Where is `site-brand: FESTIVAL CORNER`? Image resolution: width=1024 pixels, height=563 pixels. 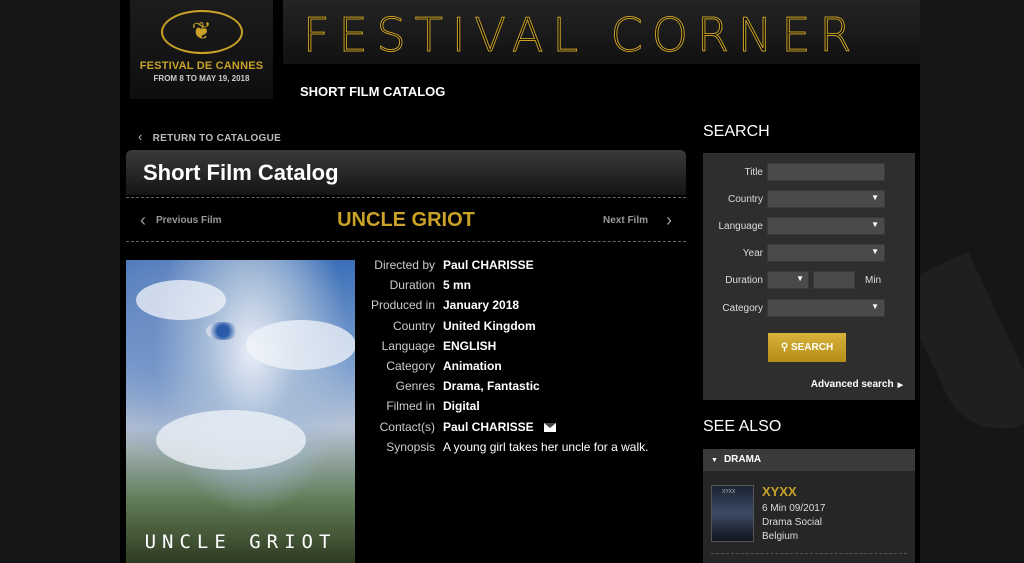
site-brand: FESTIVAL CORNER is located at coordinates (581, 35).